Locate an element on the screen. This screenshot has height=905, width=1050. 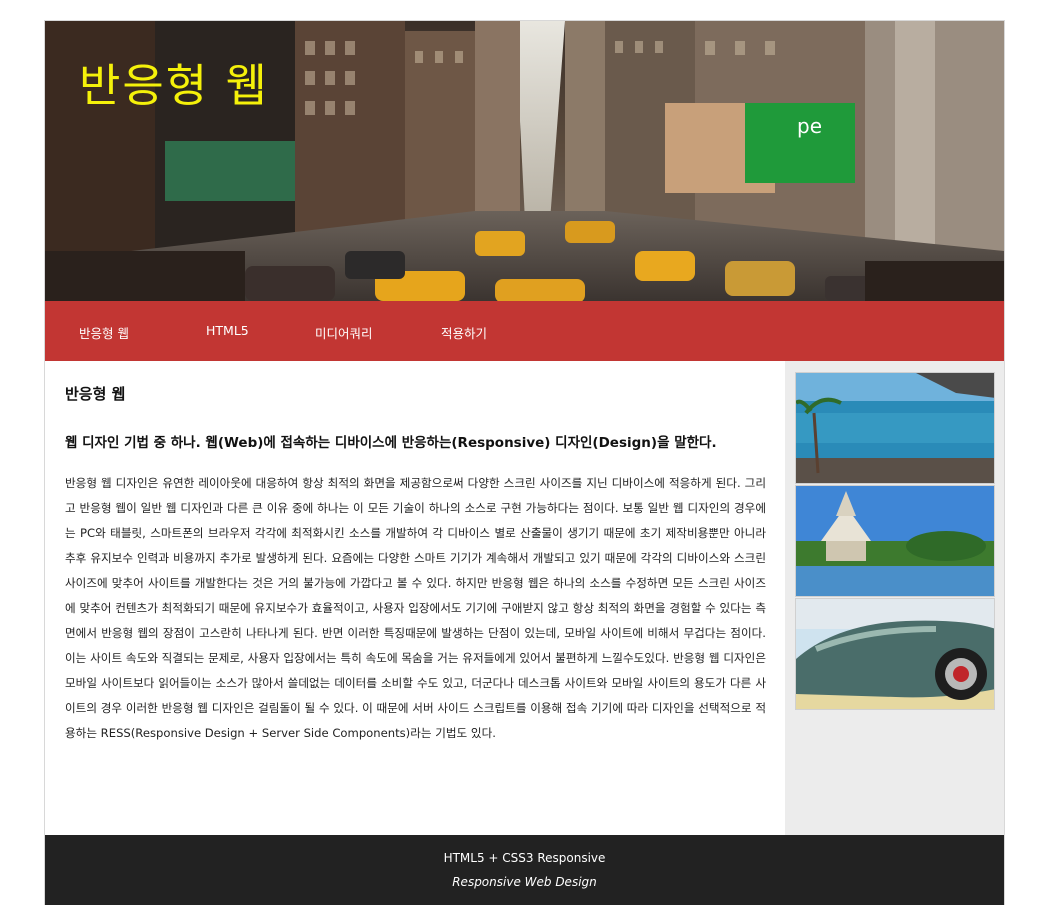
beach-photo is located at coordinates (895, 428).